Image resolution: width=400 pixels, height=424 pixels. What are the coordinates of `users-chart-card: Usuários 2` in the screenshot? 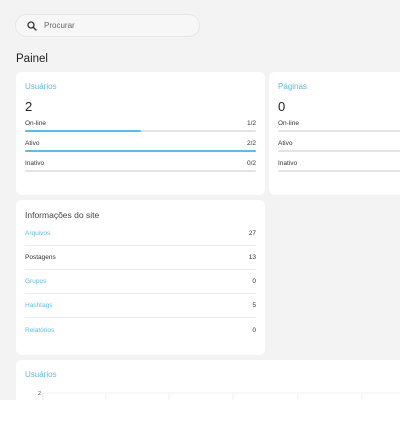 It's located at (208, 380).